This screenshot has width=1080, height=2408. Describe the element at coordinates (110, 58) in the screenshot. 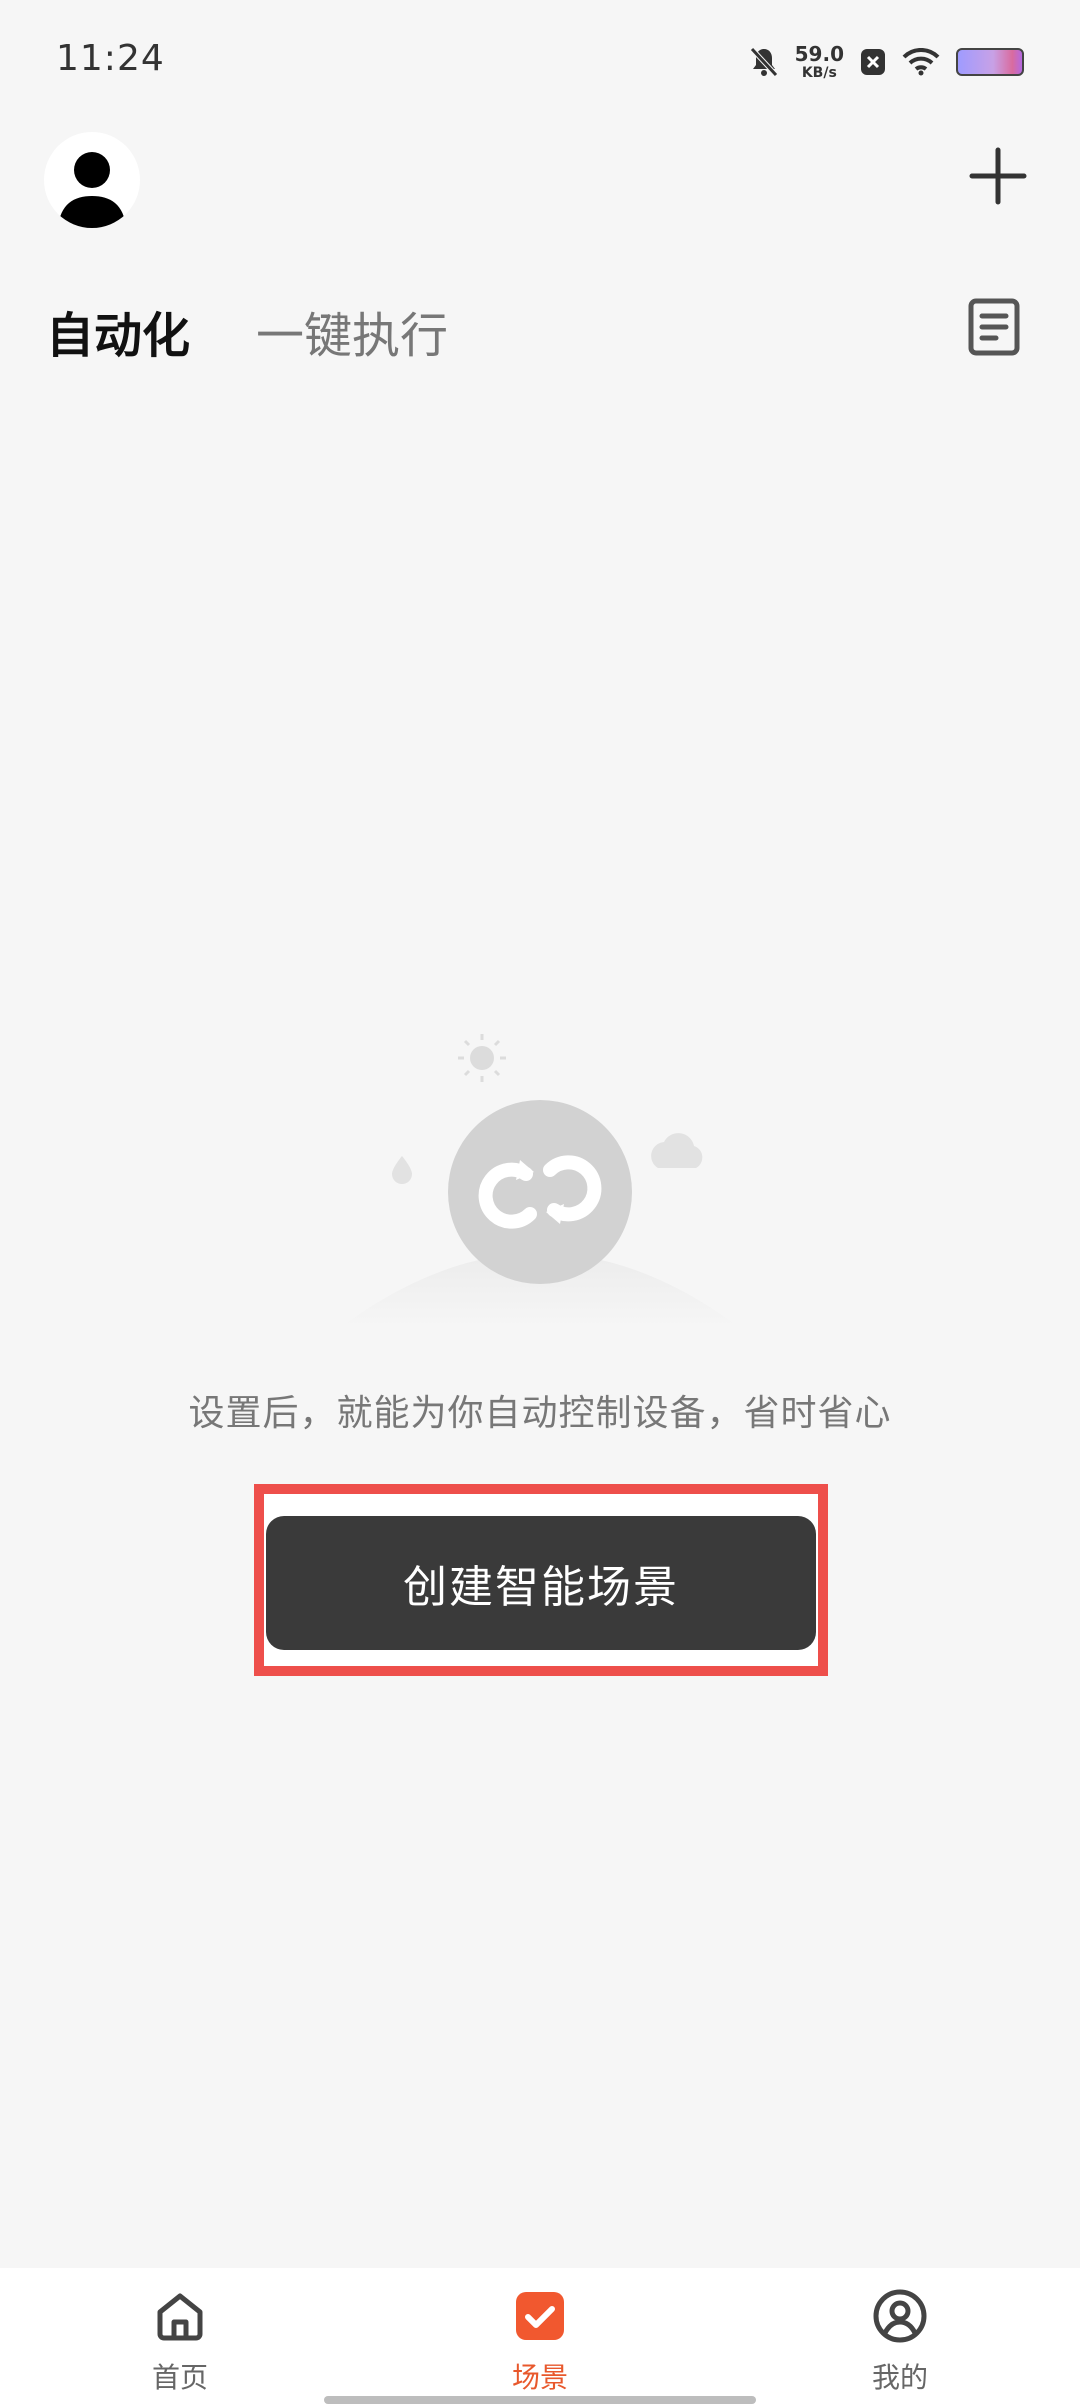

I see `status-time: 11:24` at that location.